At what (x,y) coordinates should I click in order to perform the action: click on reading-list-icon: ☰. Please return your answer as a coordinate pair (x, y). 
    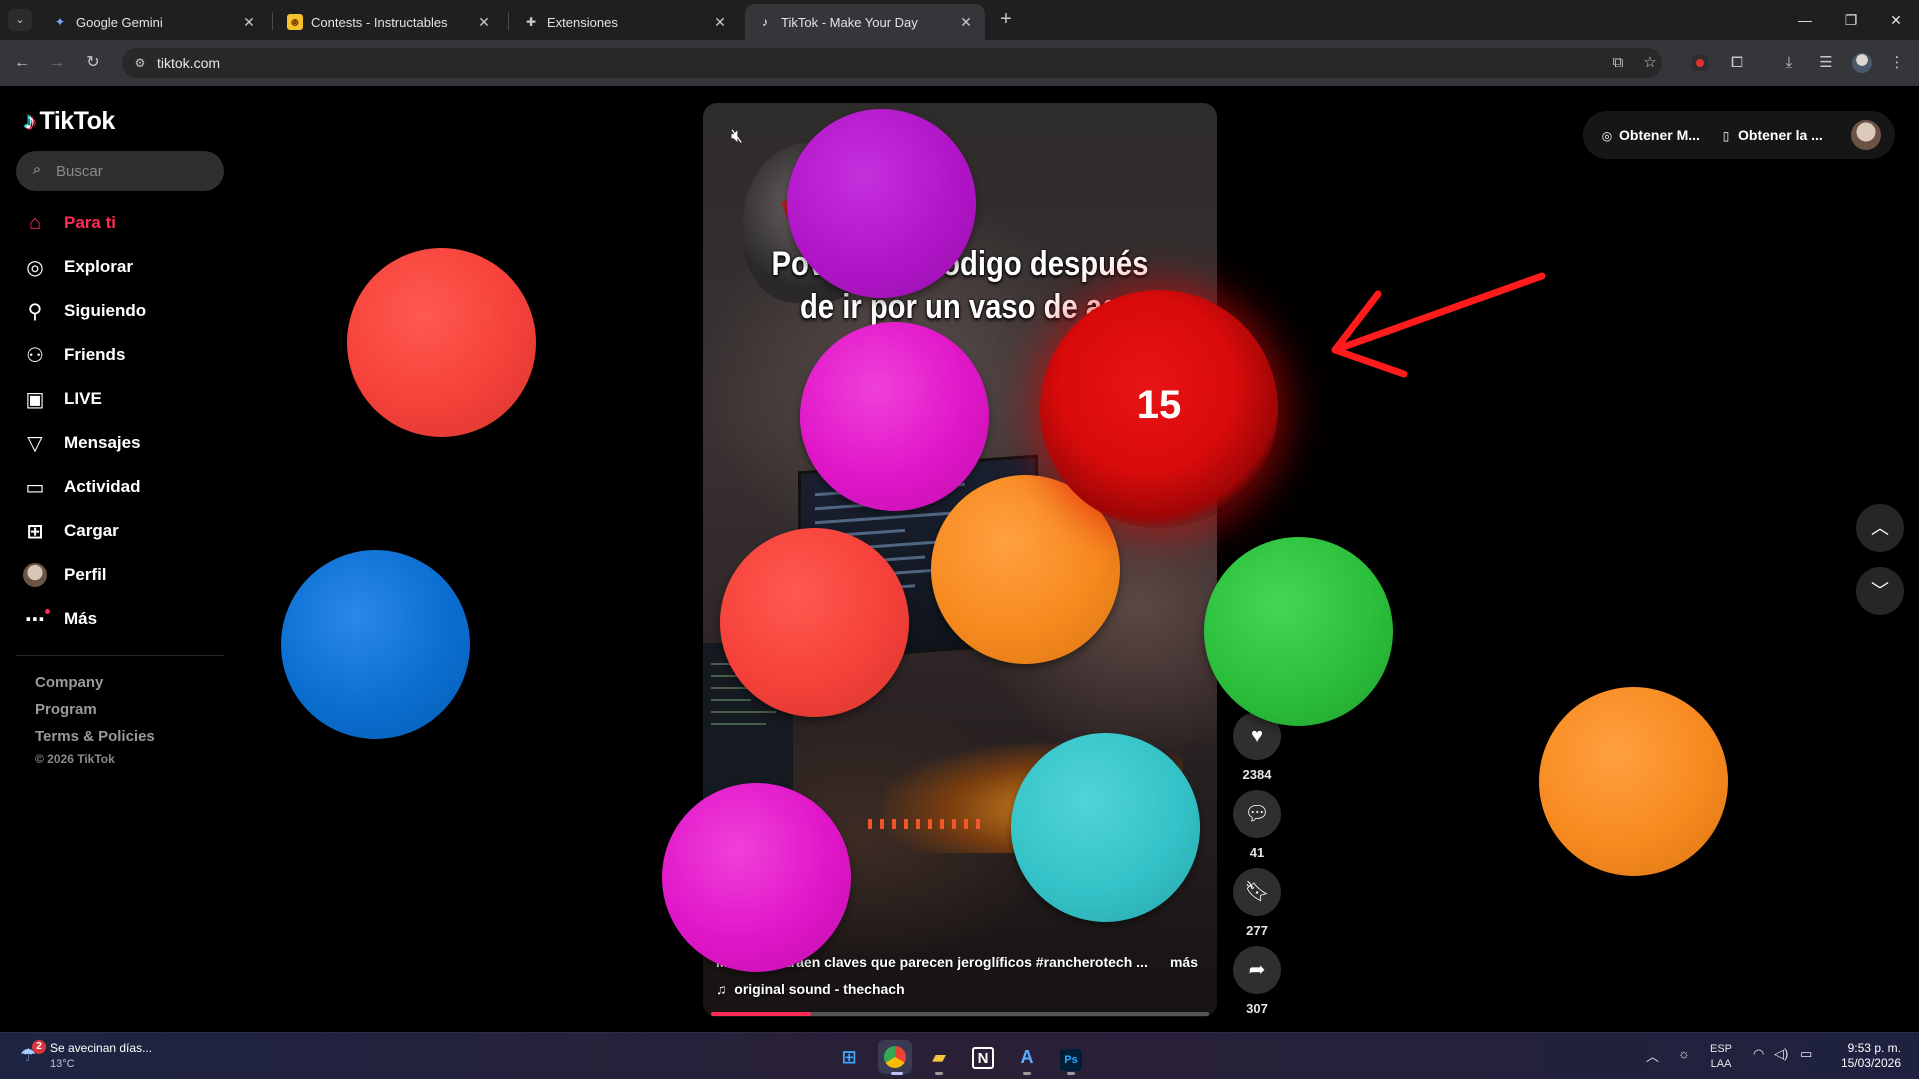
    Looking at the image, I should click on (1826, 63).